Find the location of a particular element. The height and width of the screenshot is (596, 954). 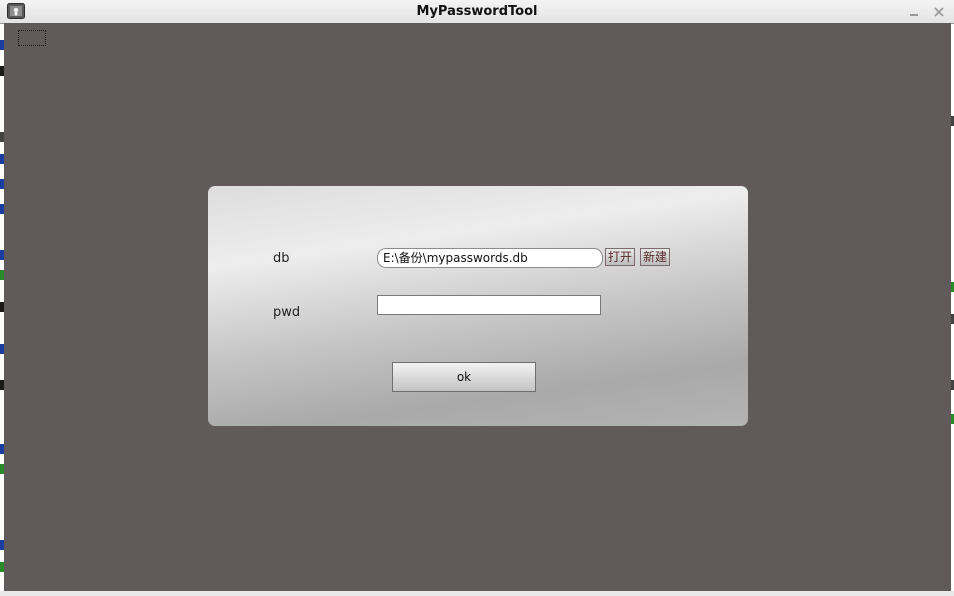

db-label: db is located at coordinates (281, 258).